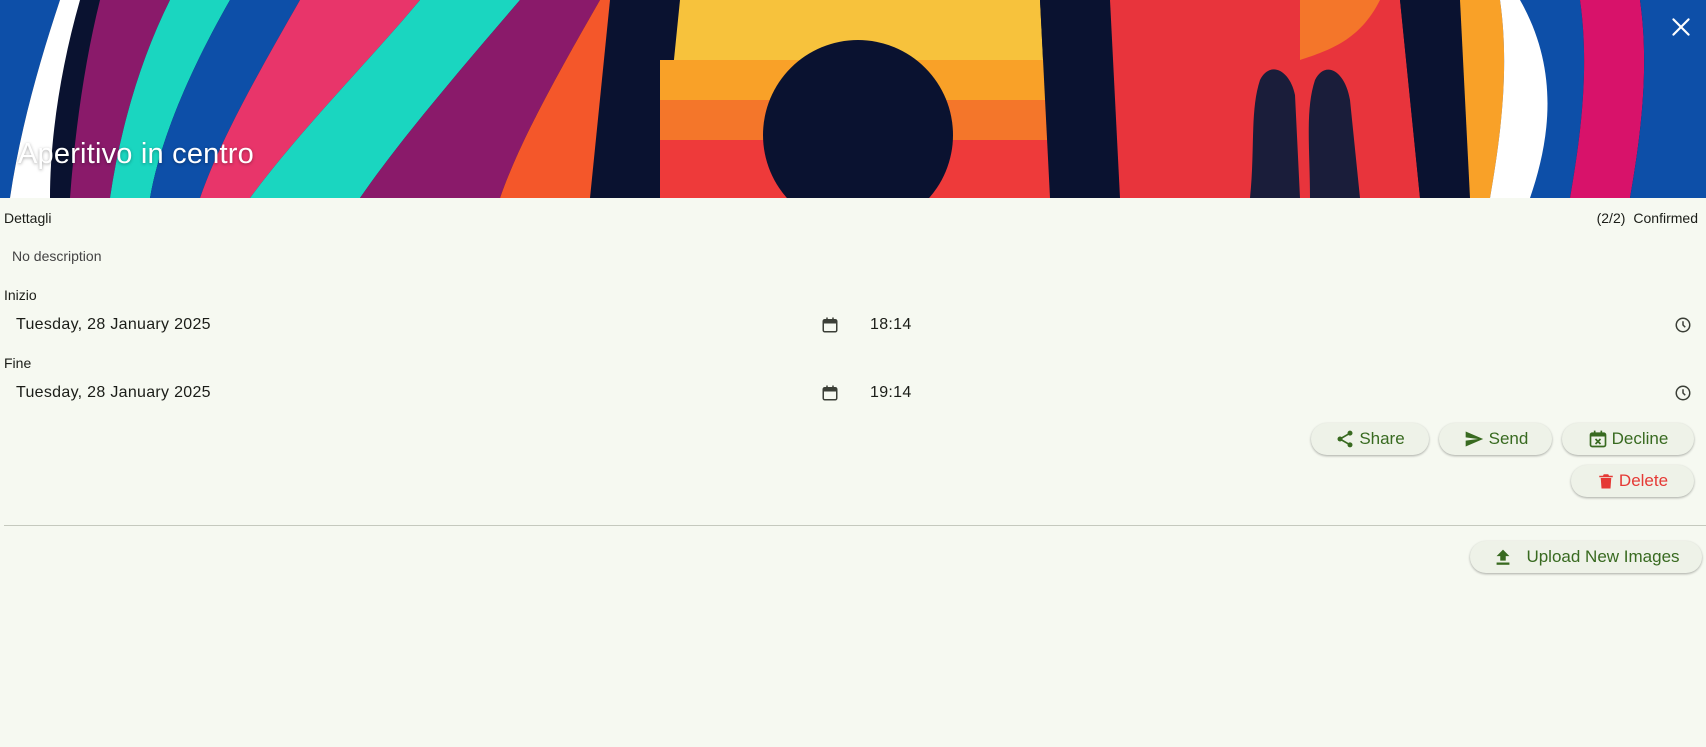 The height and width of the screenshot is (747, 1706). I want to click on delete-button-label: Delete, so click(1643, 480).